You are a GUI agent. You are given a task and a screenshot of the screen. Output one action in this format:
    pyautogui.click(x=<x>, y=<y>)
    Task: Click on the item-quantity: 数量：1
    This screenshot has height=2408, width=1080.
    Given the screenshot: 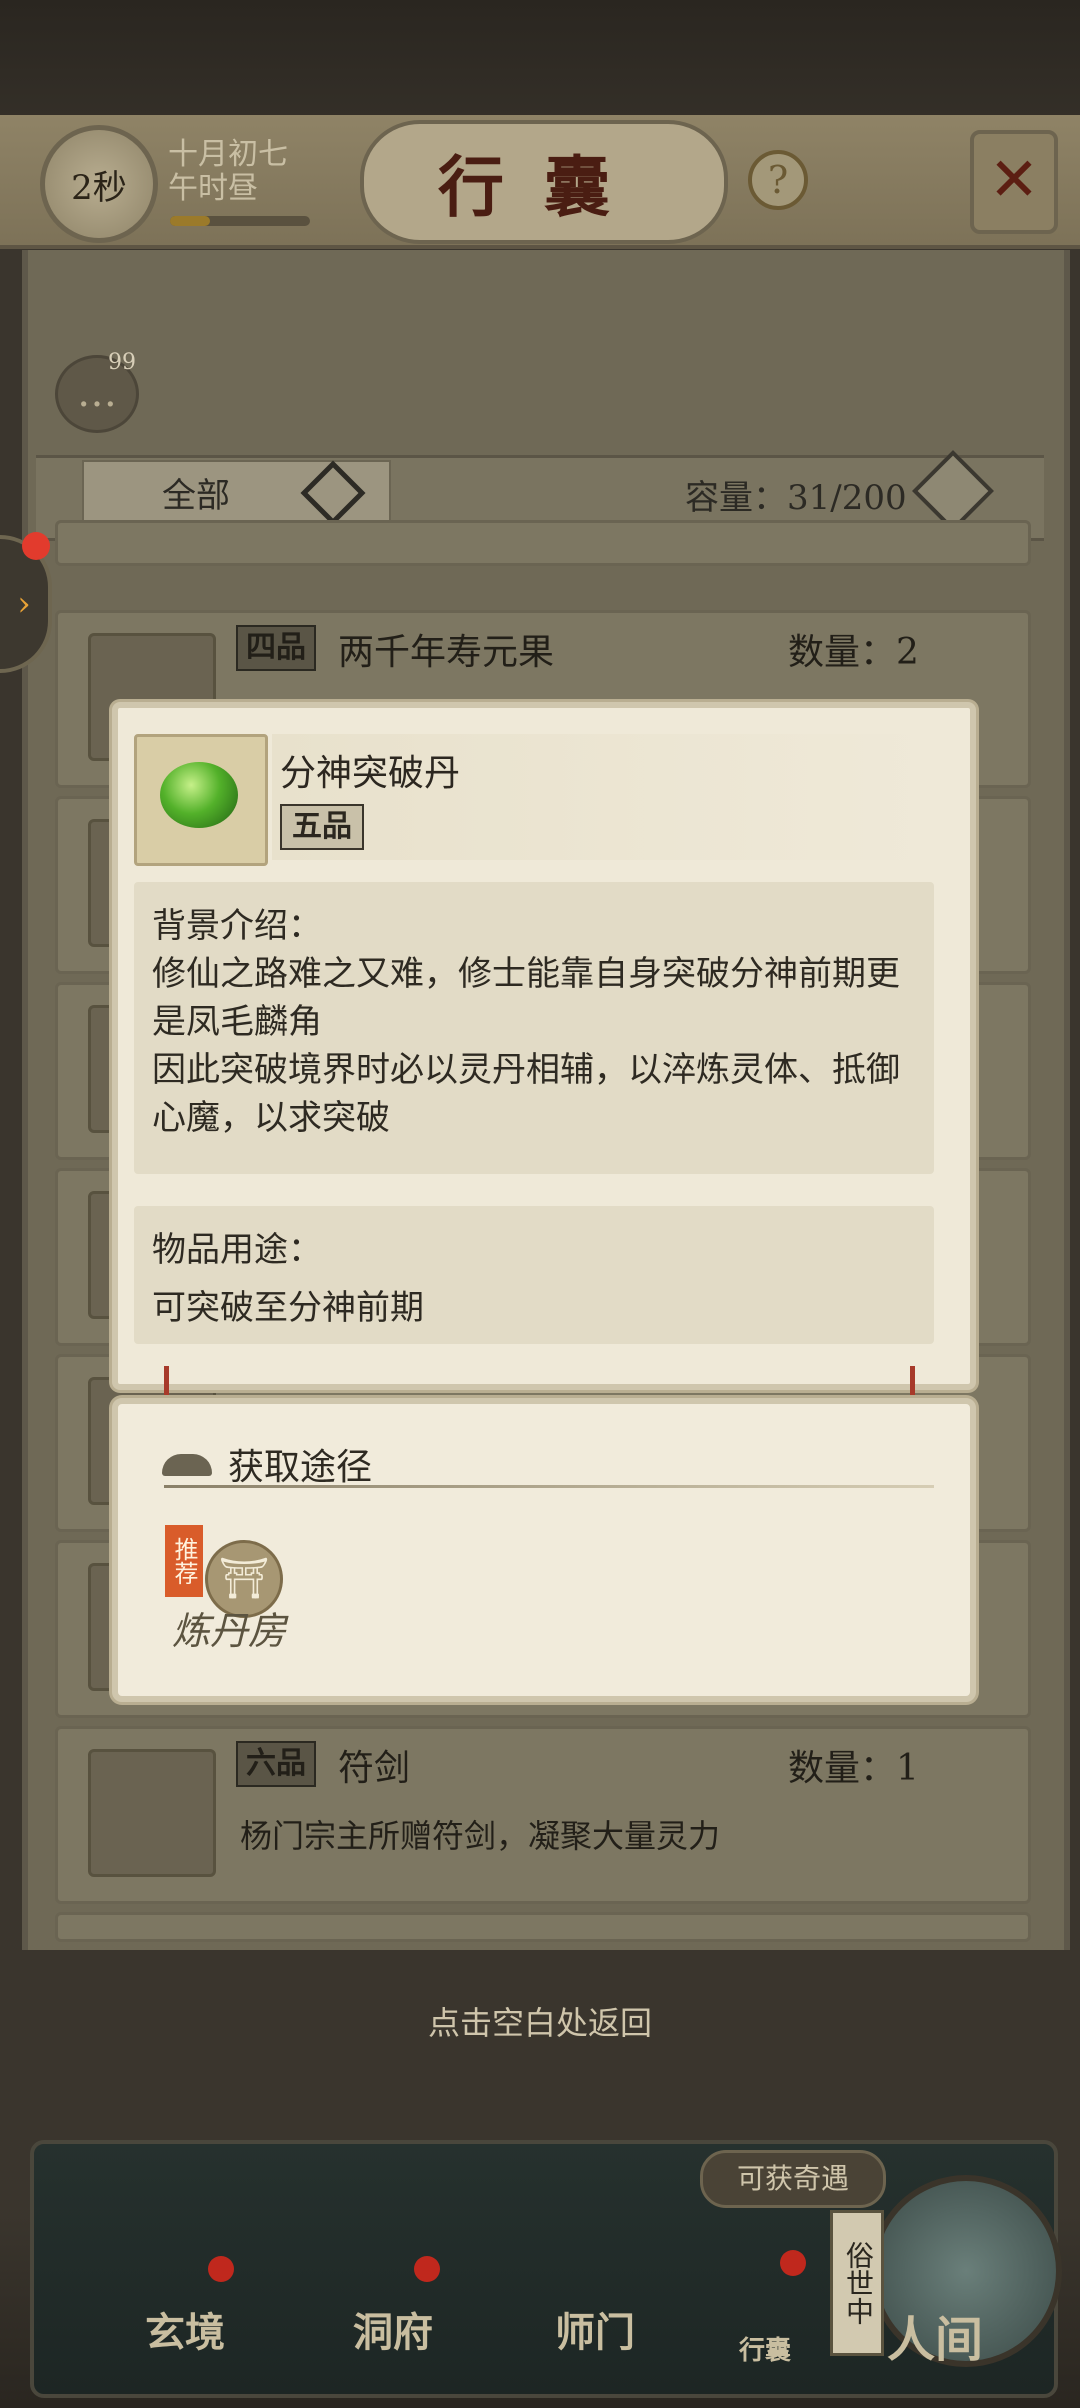 What is the action you would take?
    pyautogui.click(x=853, y=1768)
    